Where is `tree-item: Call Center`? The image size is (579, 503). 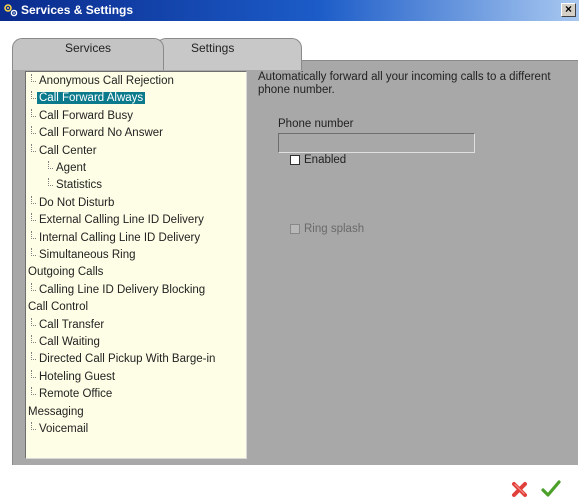
tree-item: Call Center is located at coordinates (68, 151).